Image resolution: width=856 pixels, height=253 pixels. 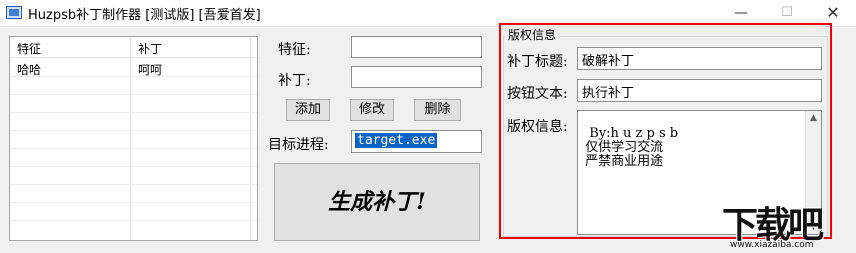 I want to click on feature-input, so click(x=416, y=47).